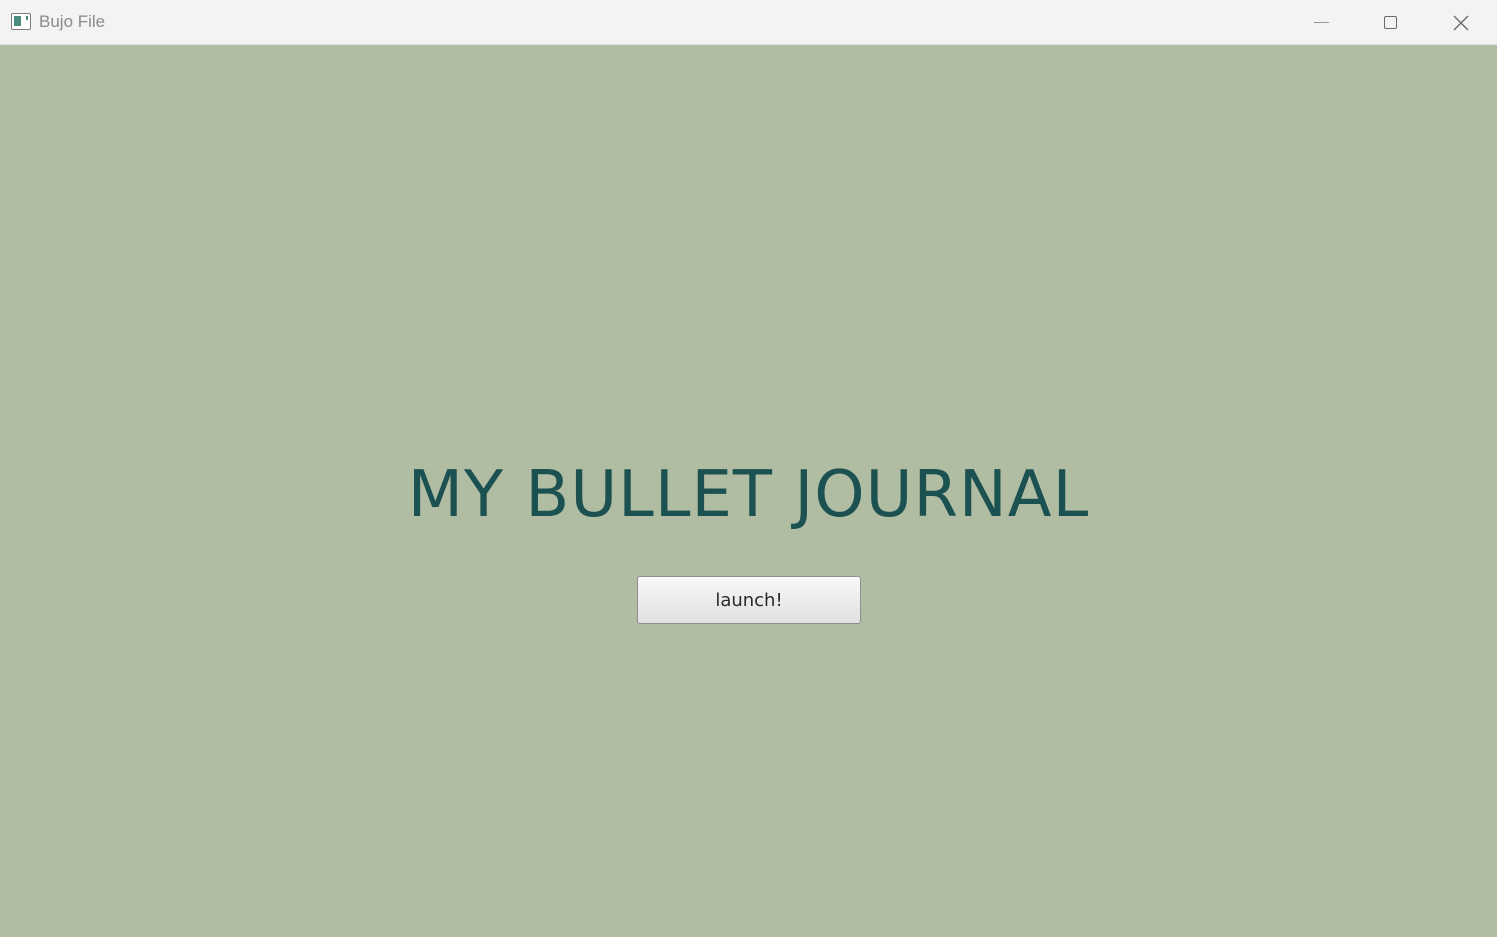 The image size is (1497, 937). I want to click on minimize-icon, so click(1321, 22).